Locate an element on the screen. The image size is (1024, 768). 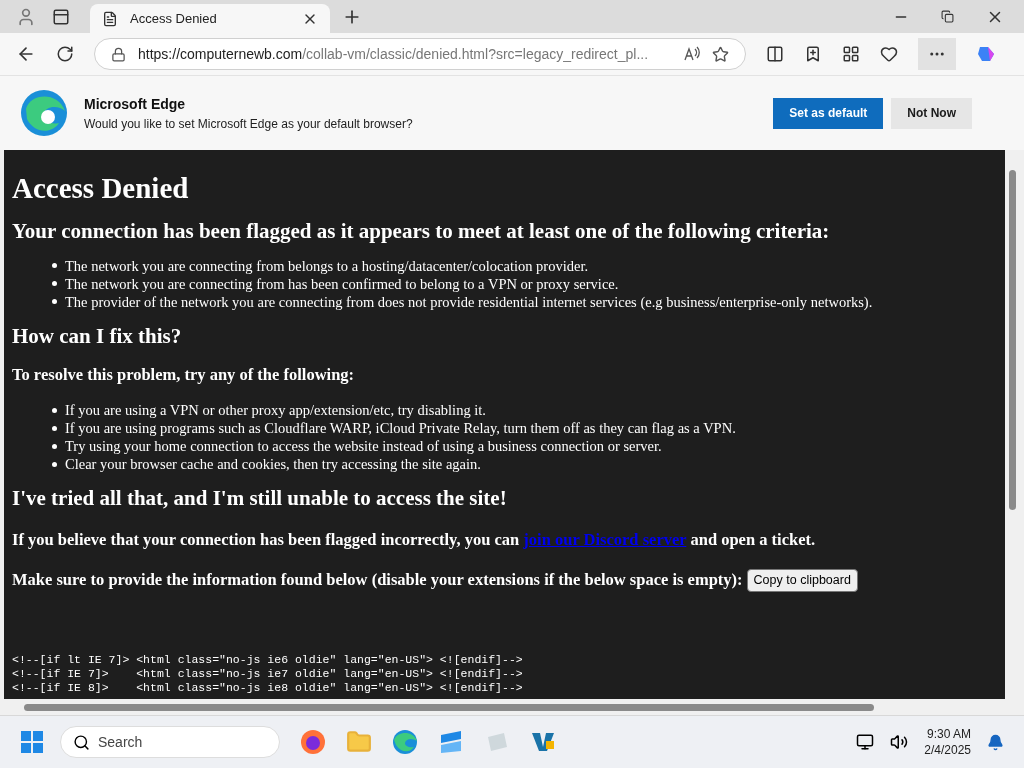
list-item: Clear your browser cache and cookies, then try accessing the site again. is located at coordinates (273, 464).